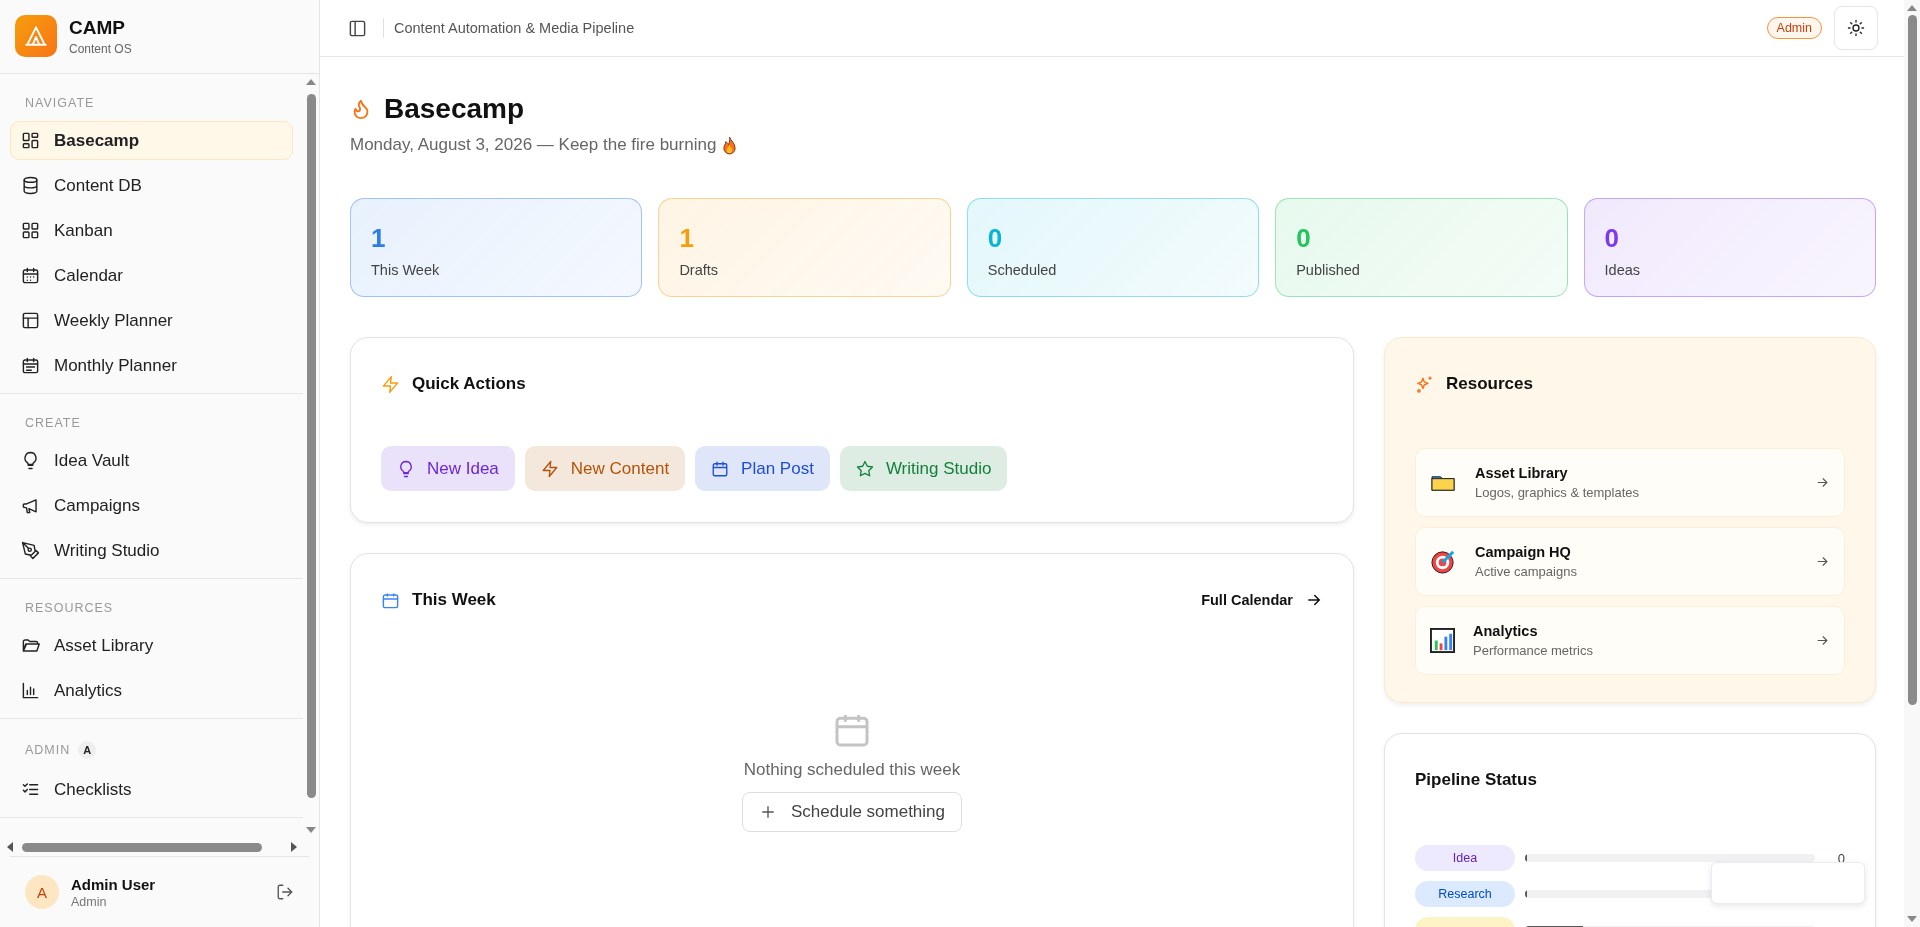  What do you see at coordinates (1476, 780) in the screenshot?
I see `card-title: Pipeline Status` at bounding box center [1476, 780].